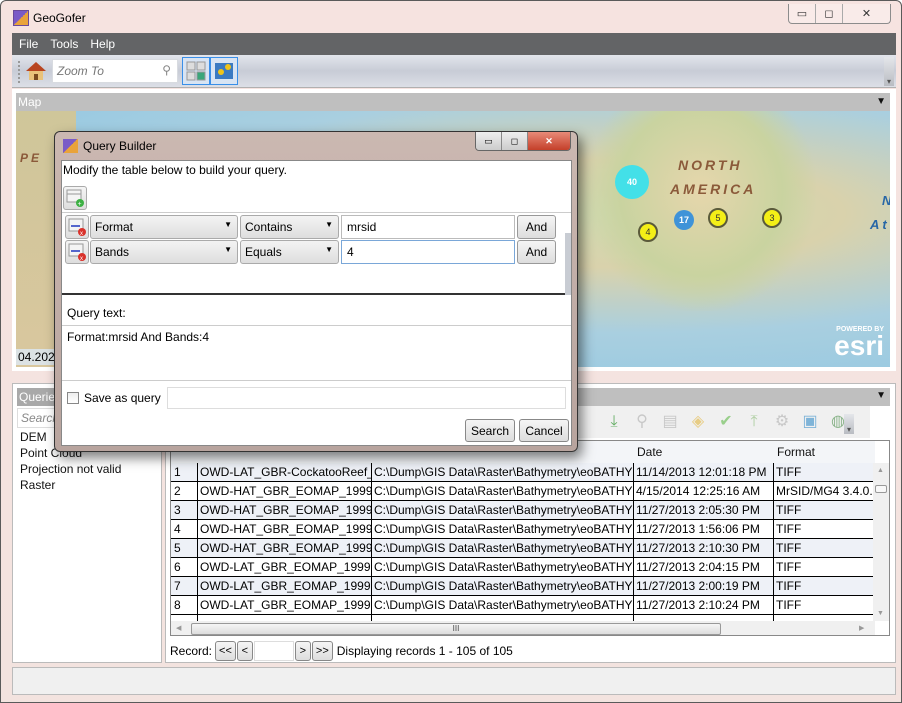 The image size is (902, 703). What do you see at coordinates (698, 510) in the screenshot?
I see `cell-date: 11/27/2013 2:05:30 PM` at bounding box center [698, 510].